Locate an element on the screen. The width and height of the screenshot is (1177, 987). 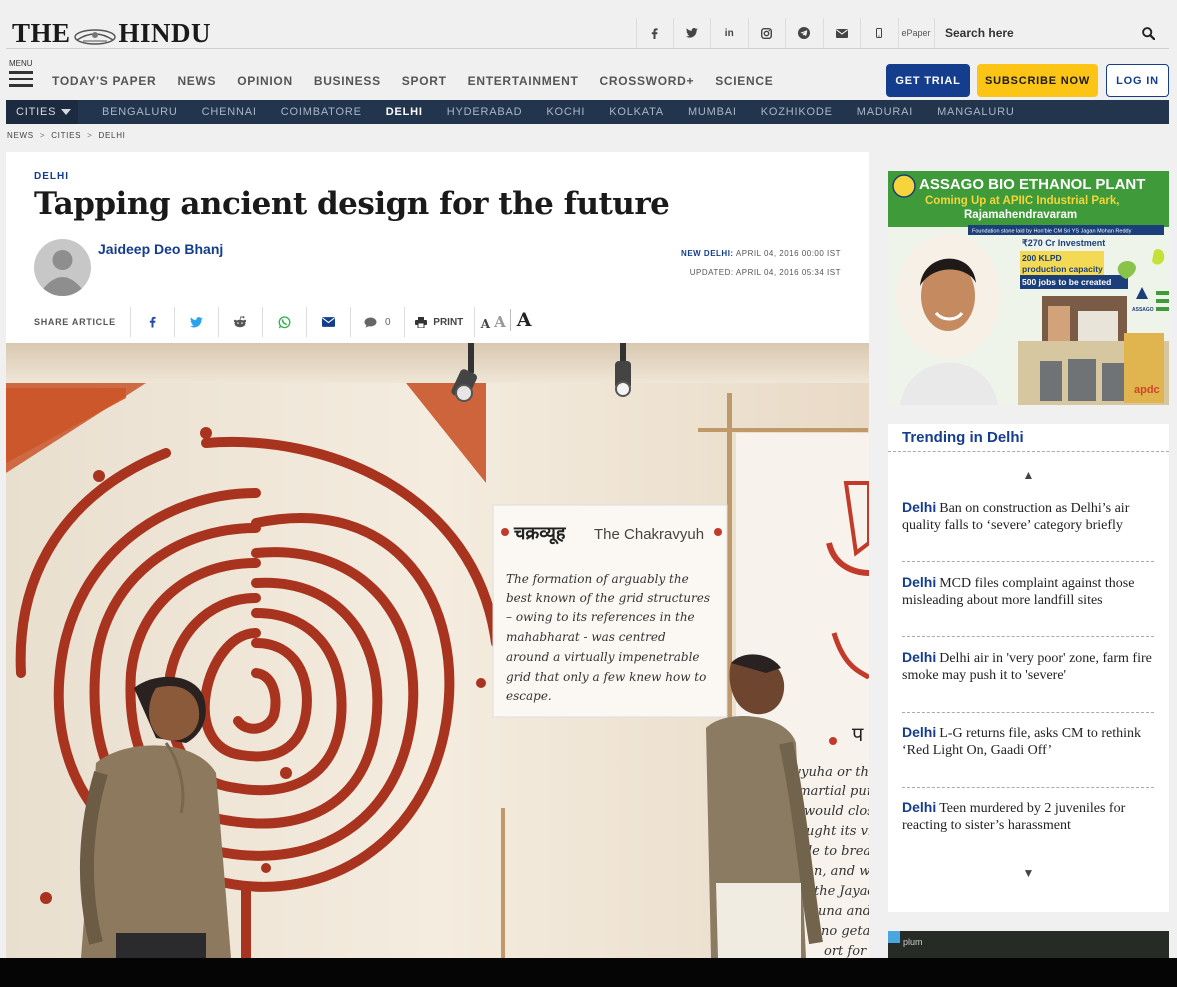
updated-date: UPDATED: APRIL 04, 2016 05:34 IST is located at coordinates (765, 272).